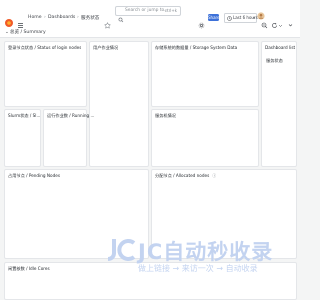  What do you see at coordinates (182, 175) in the screenshot?
I see `panel-title-text: 分配节点 / Allocated nodes` at bounding box center [182, 175].